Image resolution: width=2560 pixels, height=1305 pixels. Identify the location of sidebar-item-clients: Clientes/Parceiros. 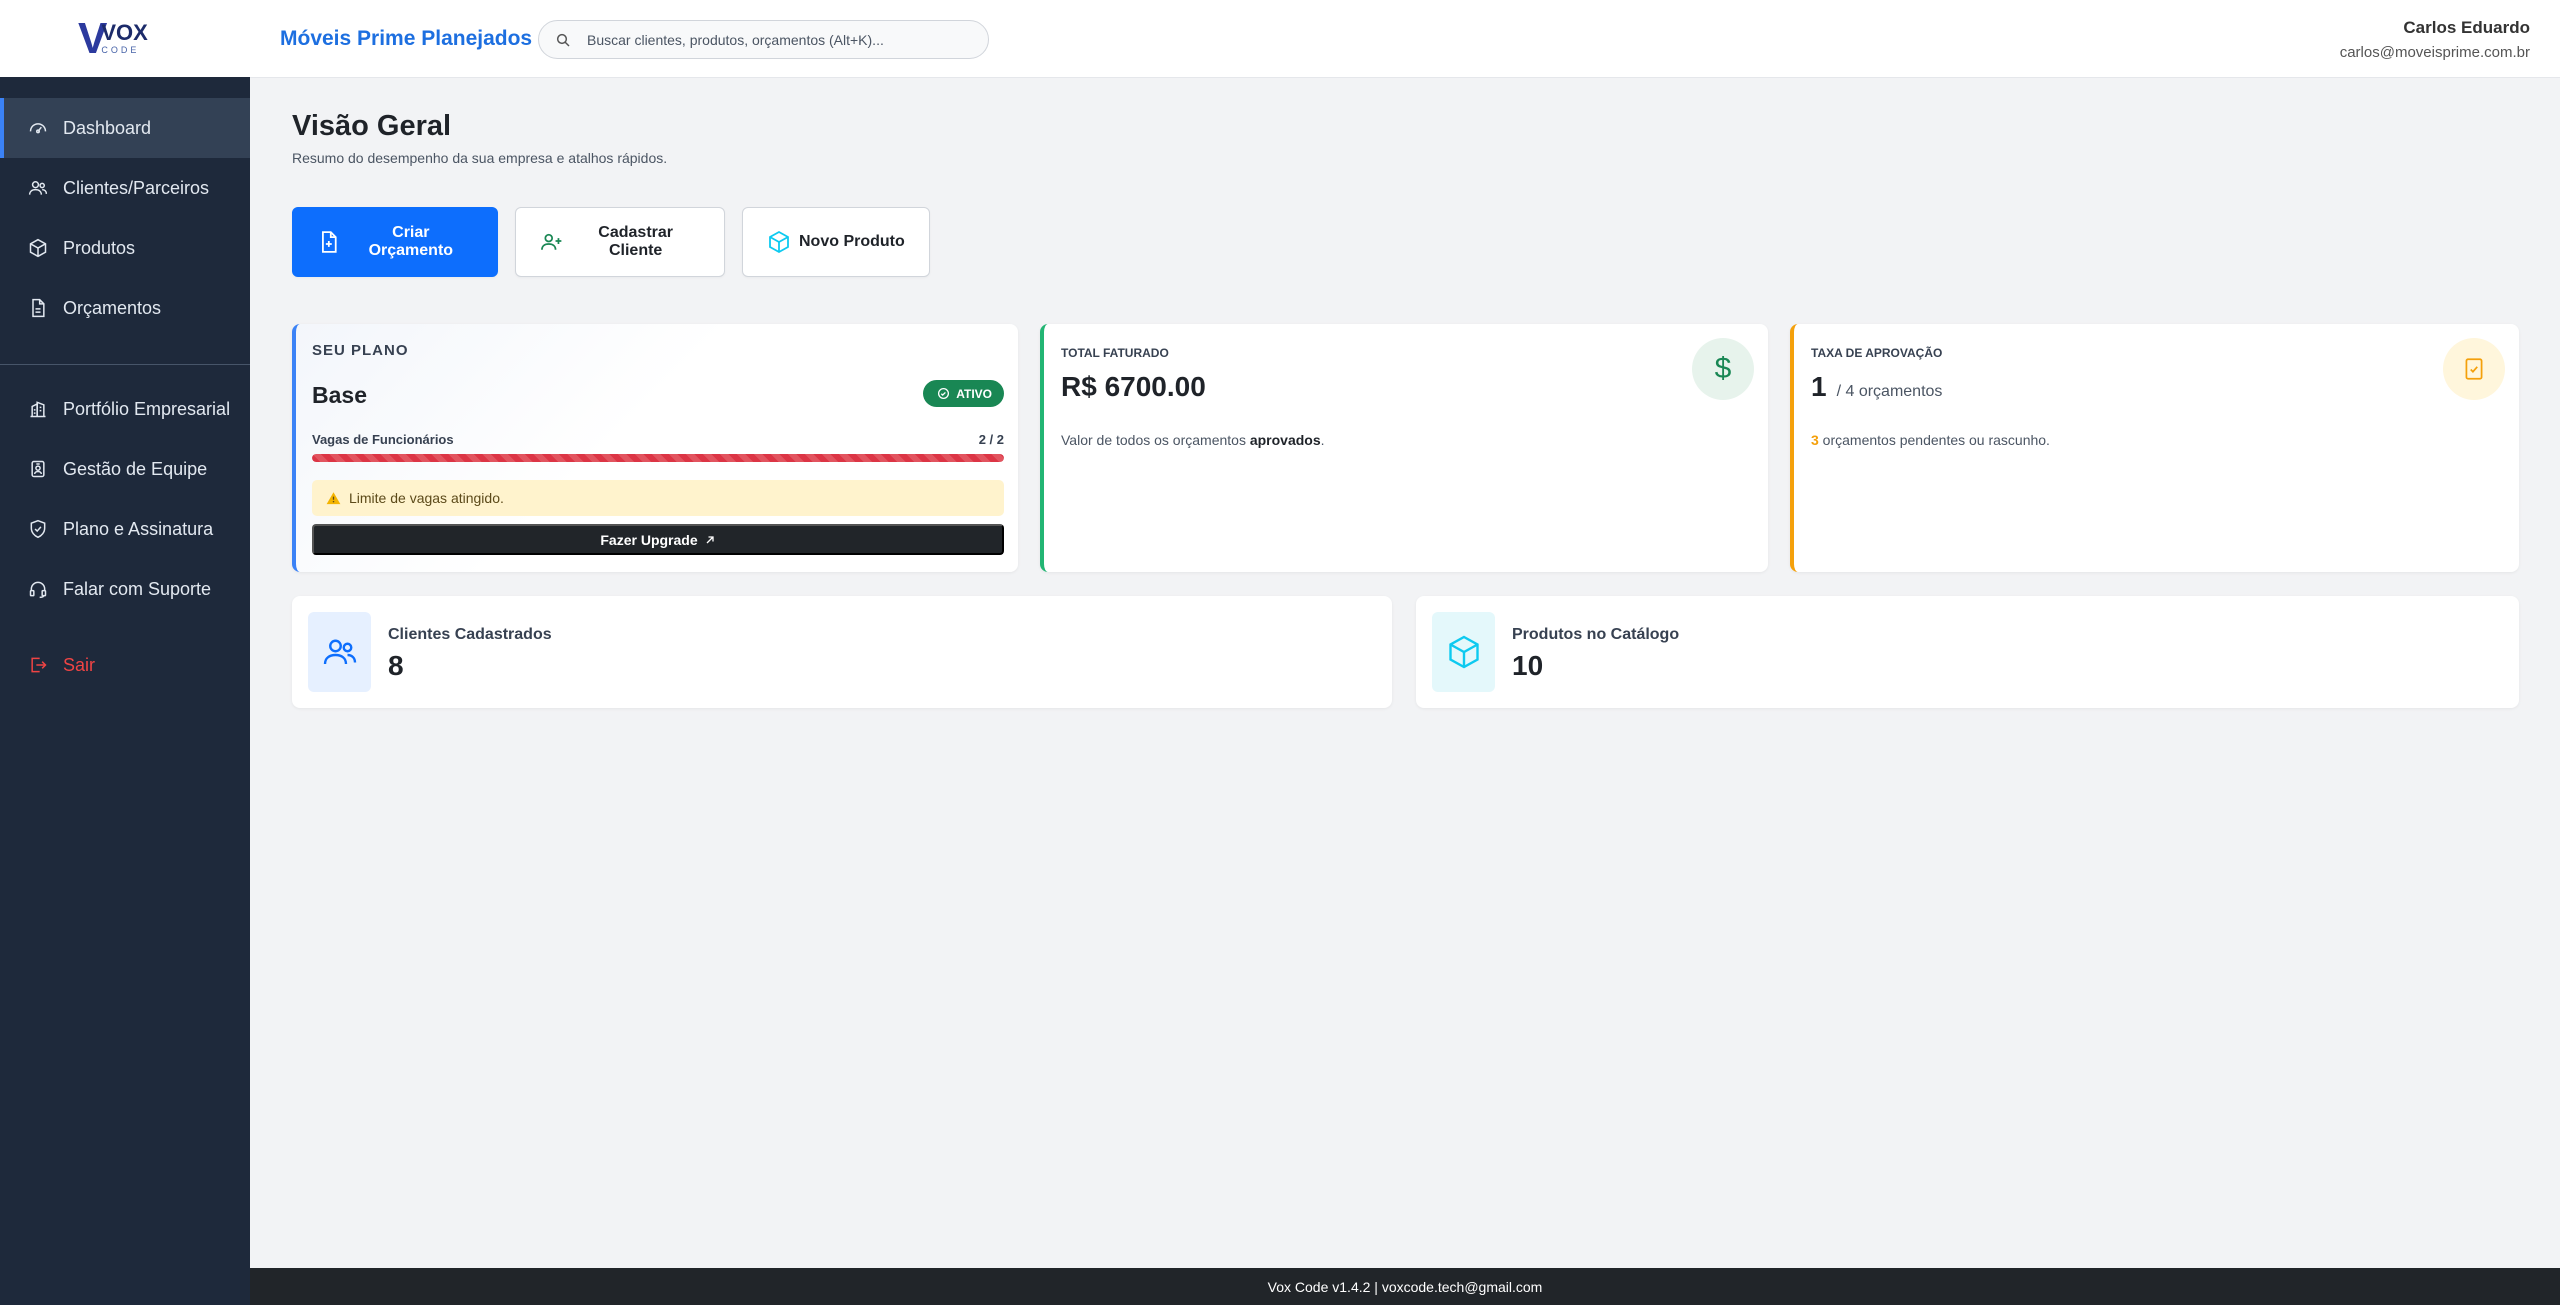
(125, 188).